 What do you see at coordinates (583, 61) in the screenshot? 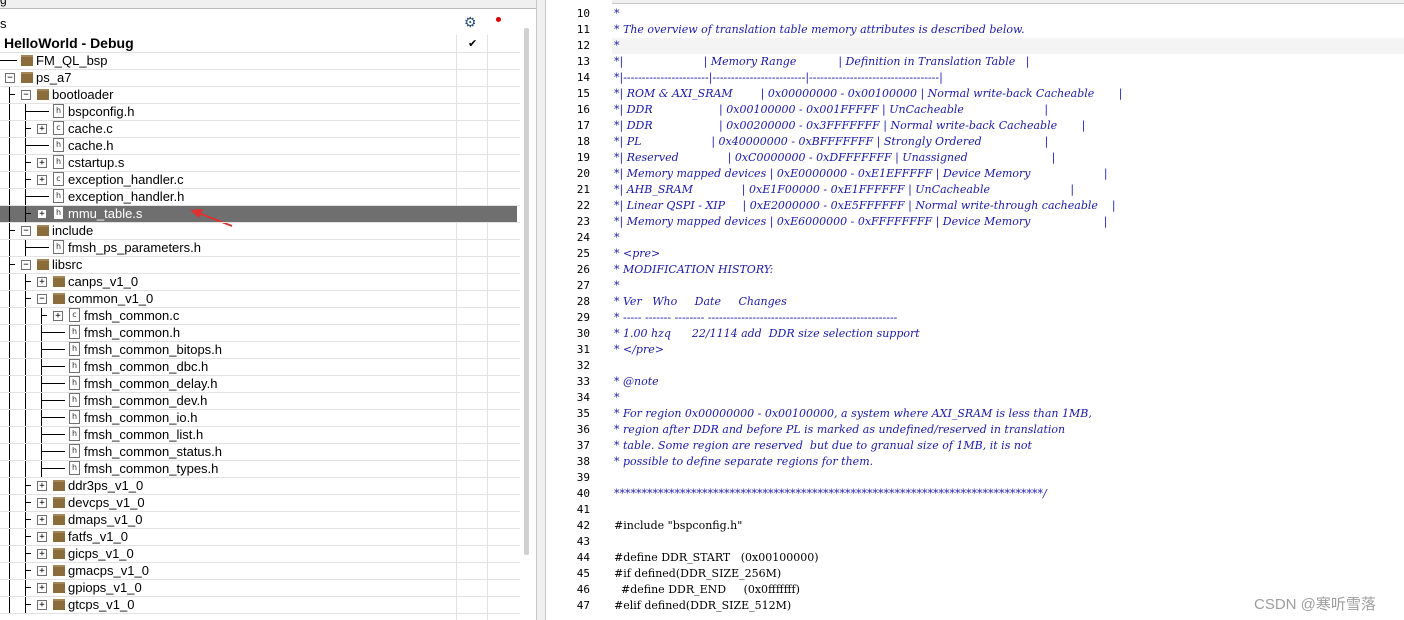
I see `line-number: 13` at bounding box center [583, 61].